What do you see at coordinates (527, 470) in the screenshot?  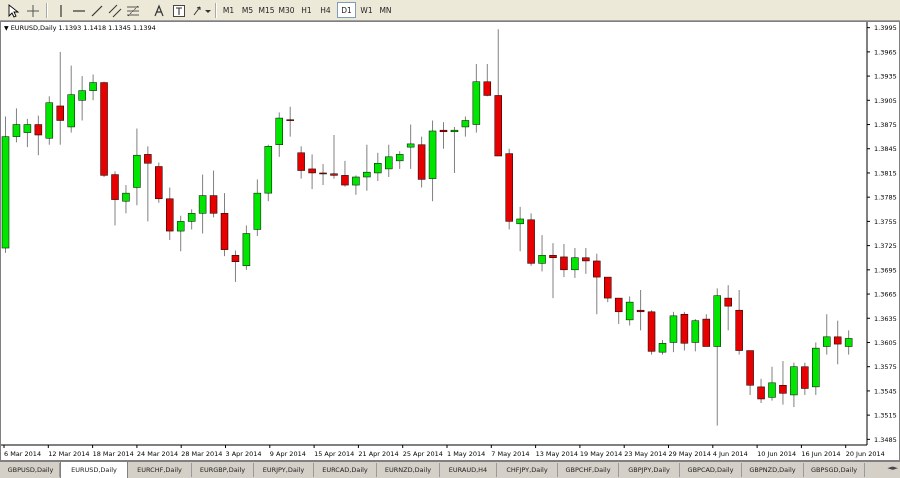 I see `chart-tab: CHFJPY,Daily` at bounding box center [527, 470].